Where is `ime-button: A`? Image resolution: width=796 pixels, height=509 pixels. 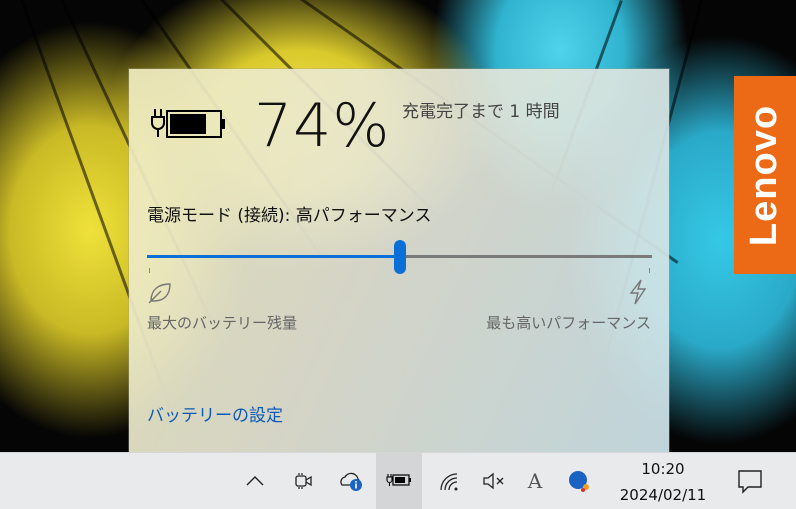 ime-button: A is located at coordinates (535, 481).